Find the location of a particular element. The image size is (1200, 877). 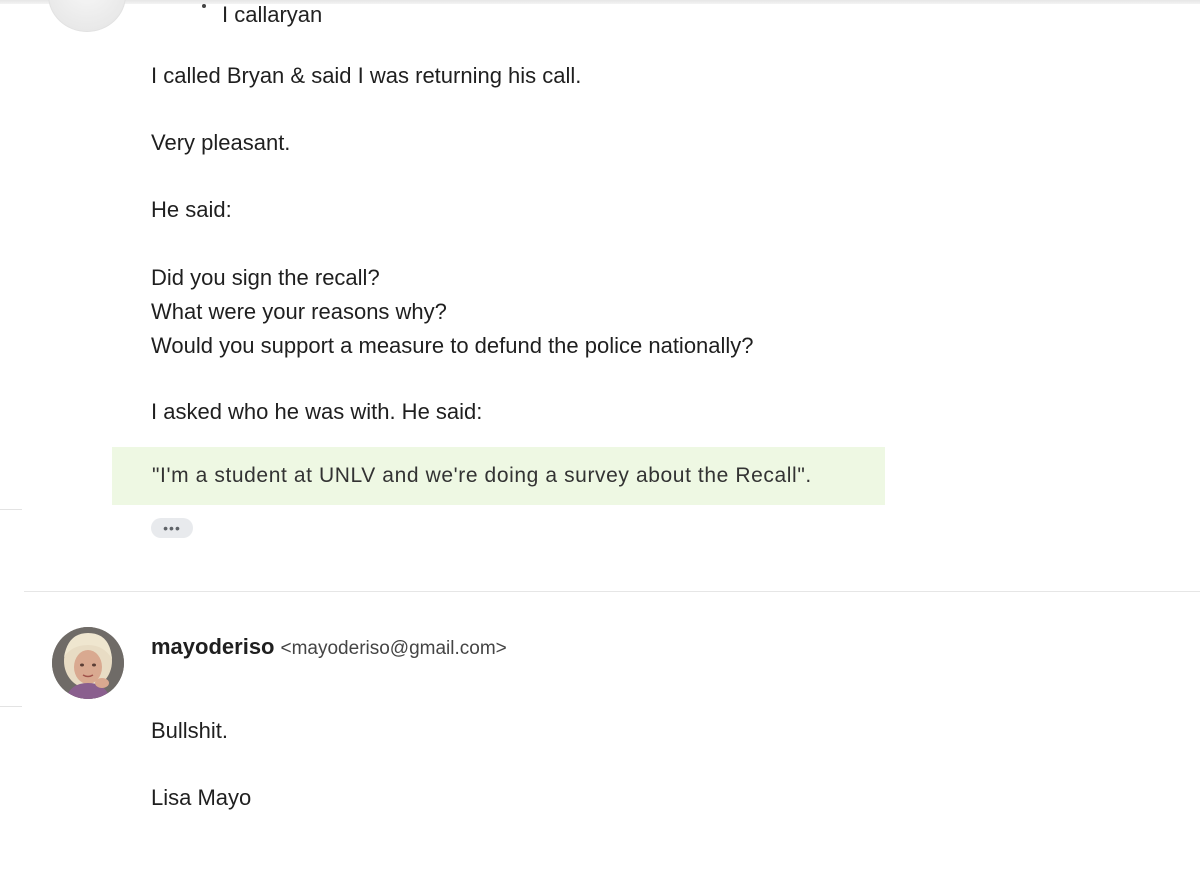

message-paragraph: Very pleasant. is located at coordinates (221, 142).